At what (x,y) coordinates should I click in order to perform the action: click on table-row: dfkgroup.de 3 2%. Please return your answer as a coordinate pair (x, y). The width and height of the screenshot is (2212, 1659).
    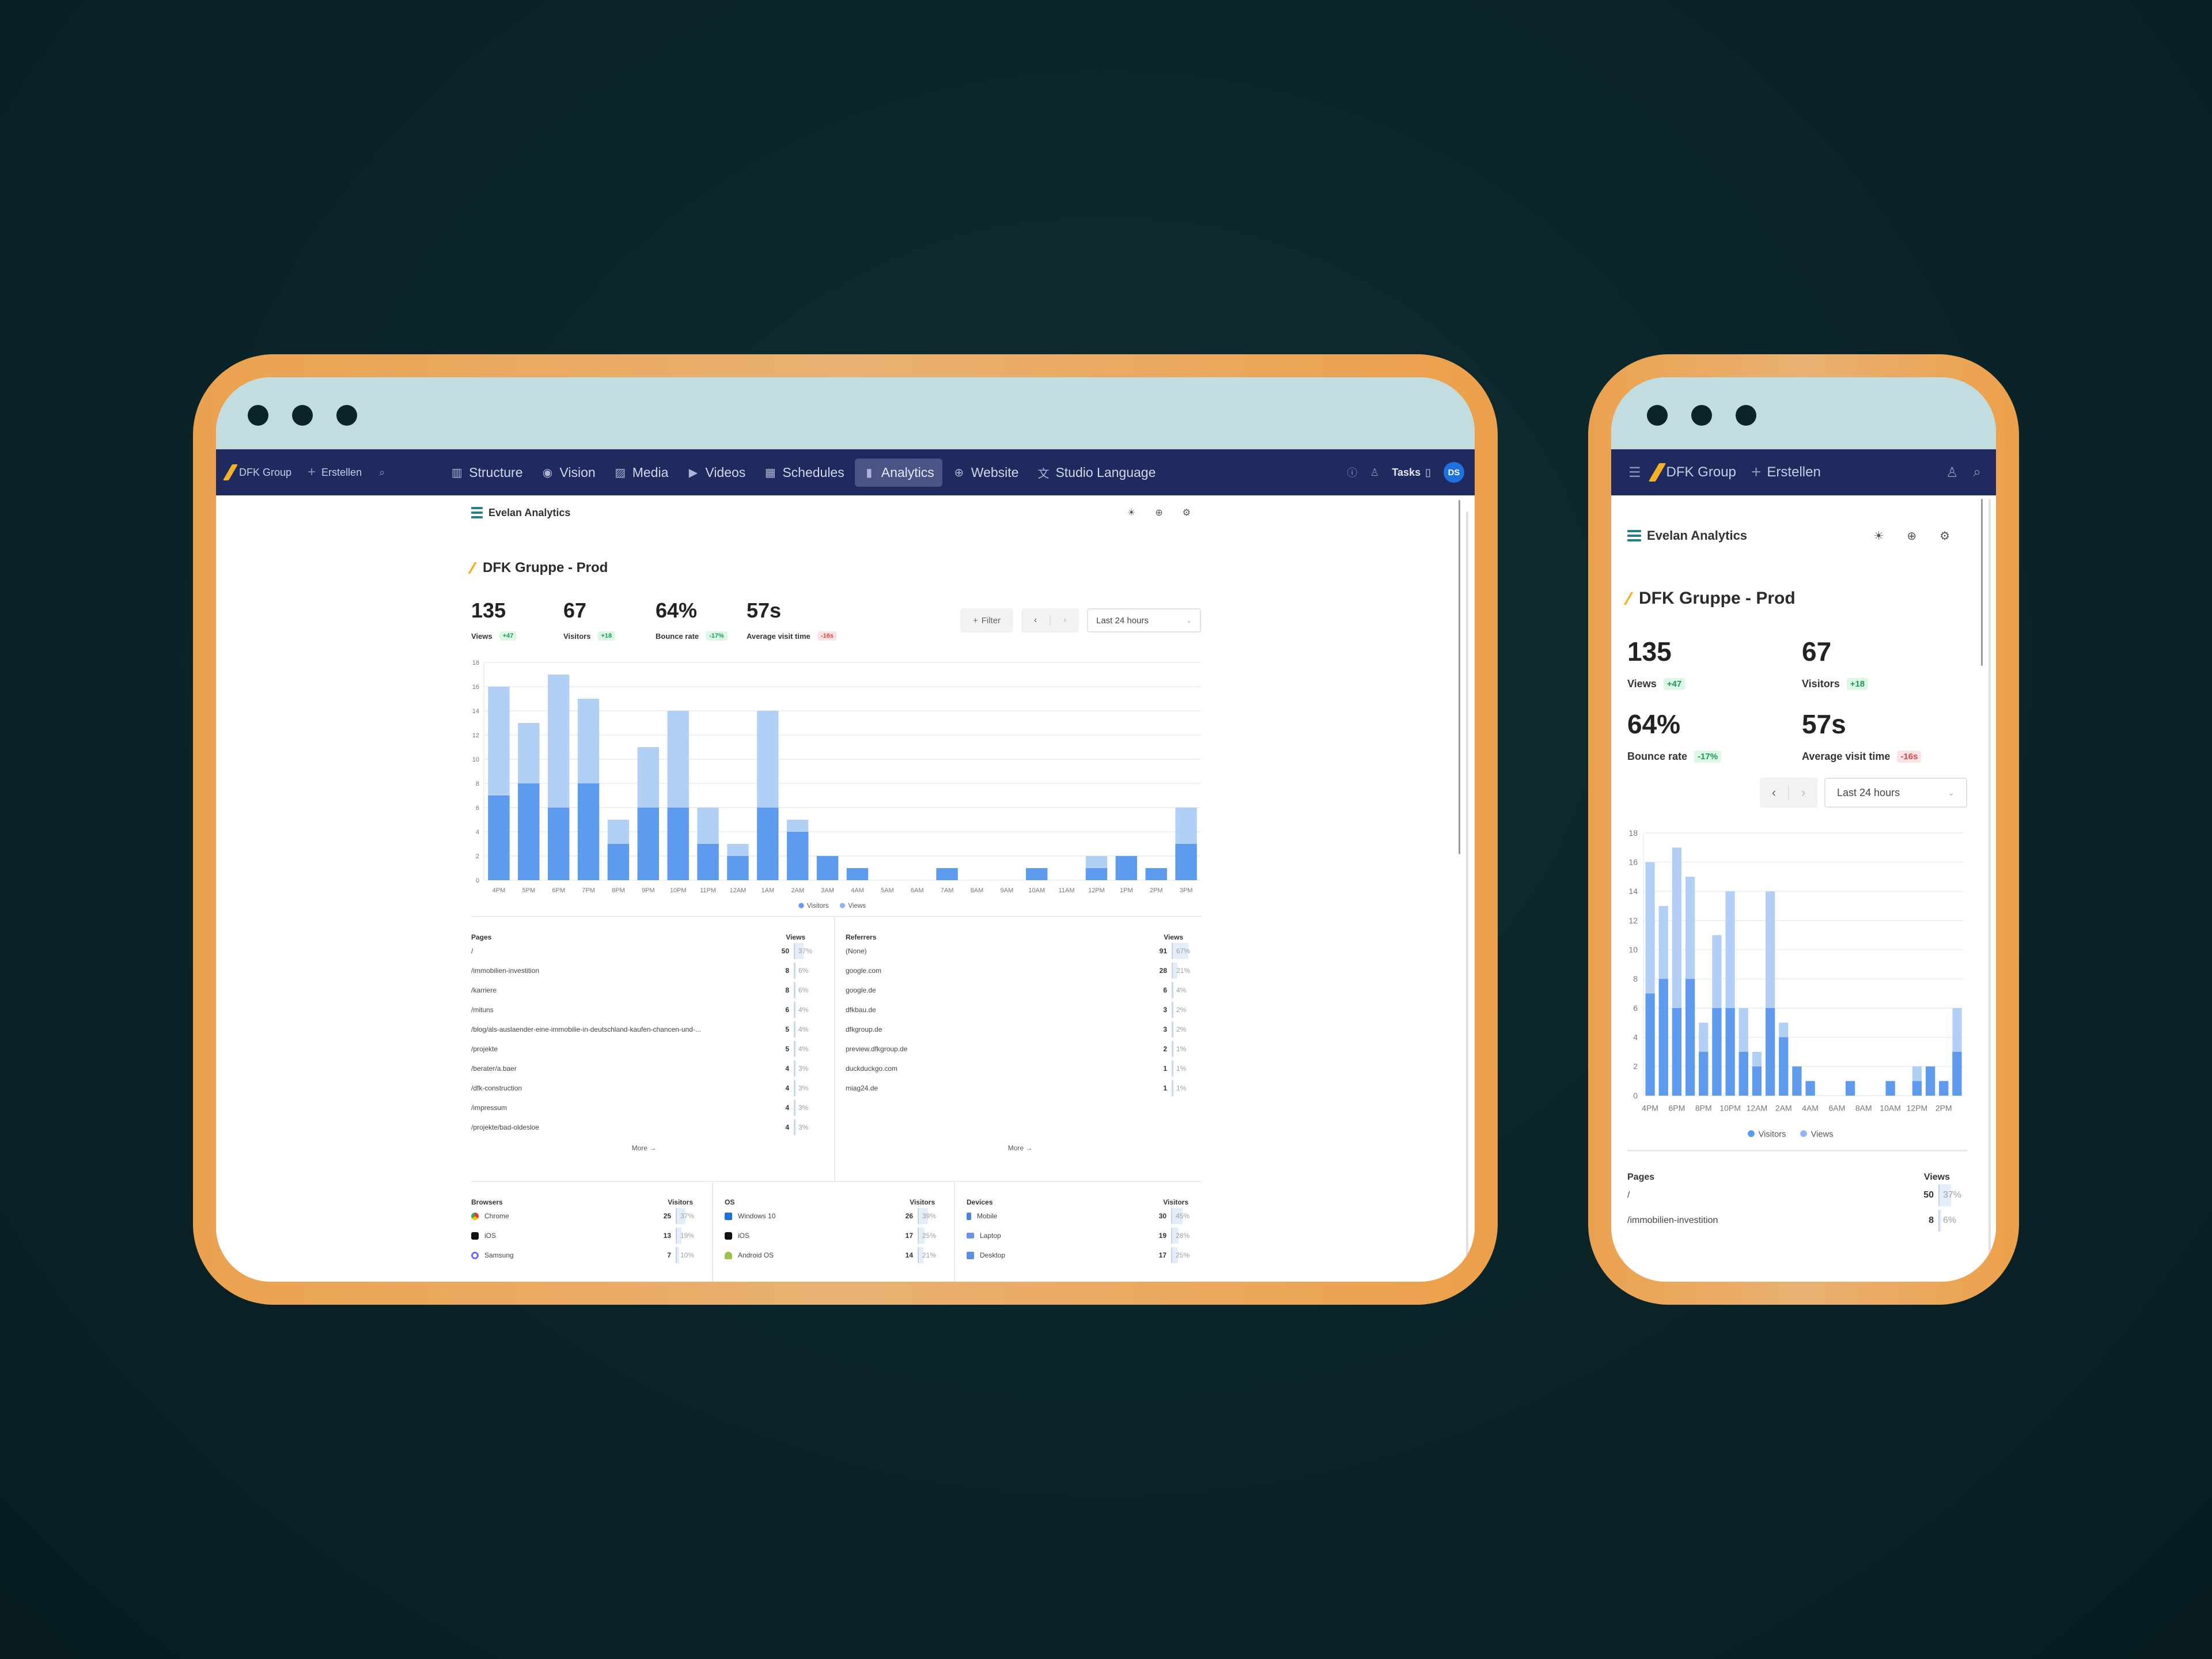
    Looking at the image, I should click on (1020, 1029).